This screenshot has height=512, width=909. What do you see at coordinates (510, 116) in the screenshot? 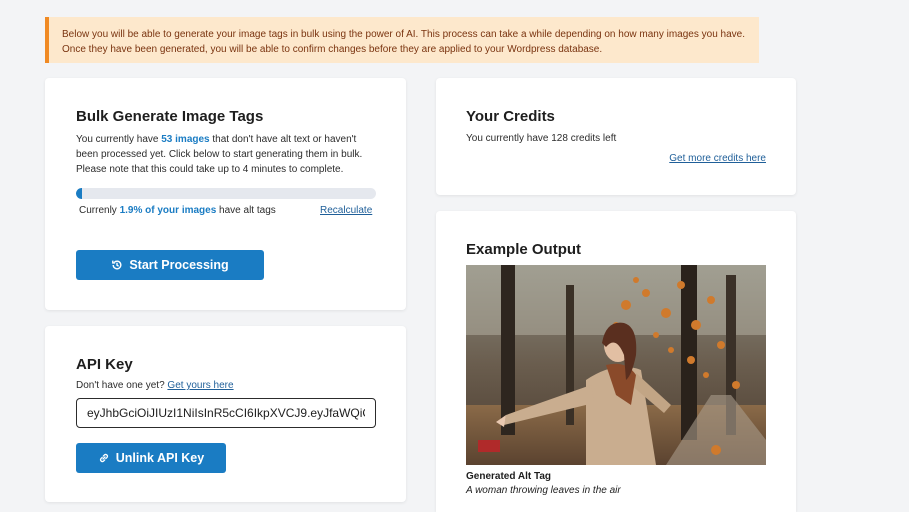
I see `credits-title: Your Credits` at bounding box center [510, 116].